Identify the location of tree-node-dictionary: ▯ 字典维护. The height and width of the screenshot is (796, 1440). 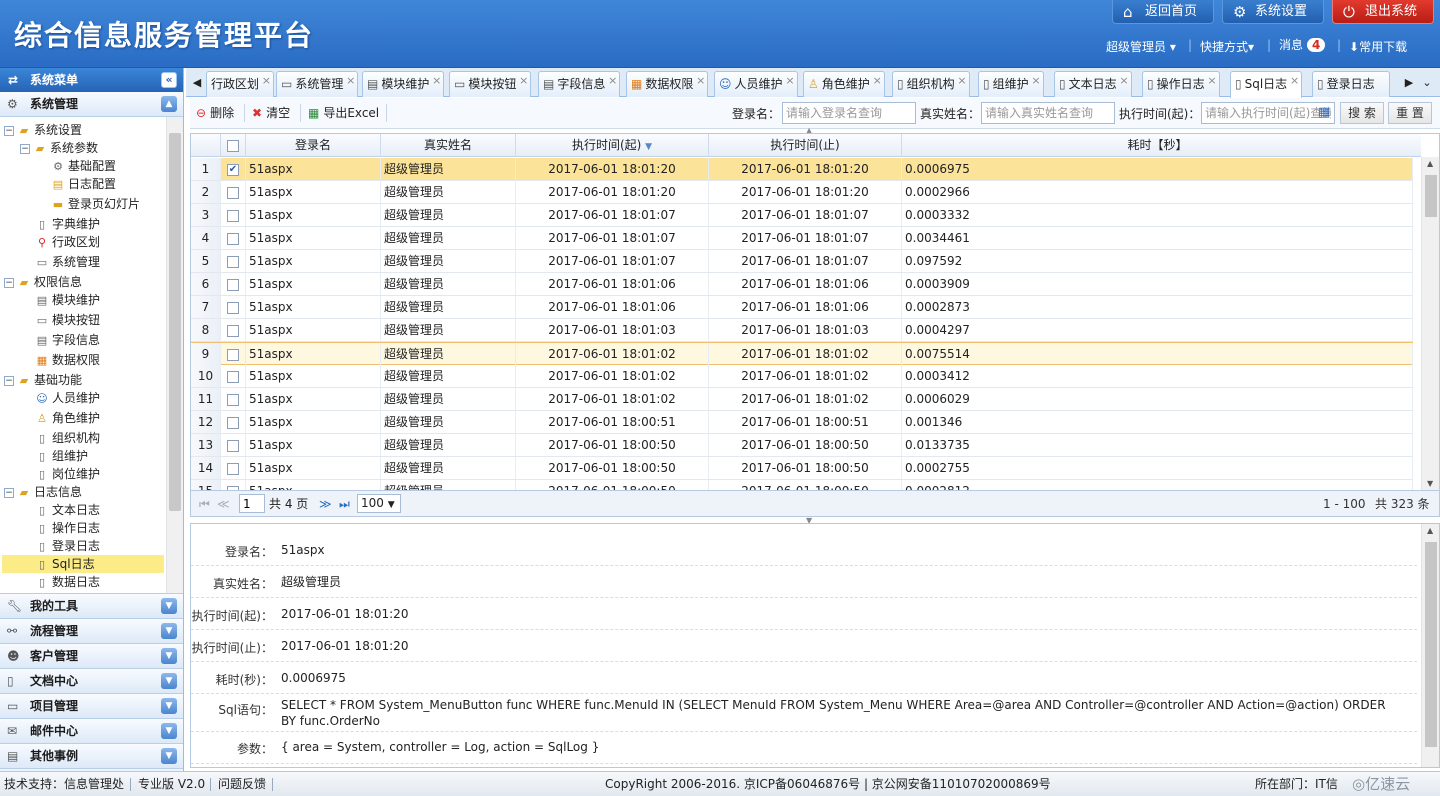
(67, 224).